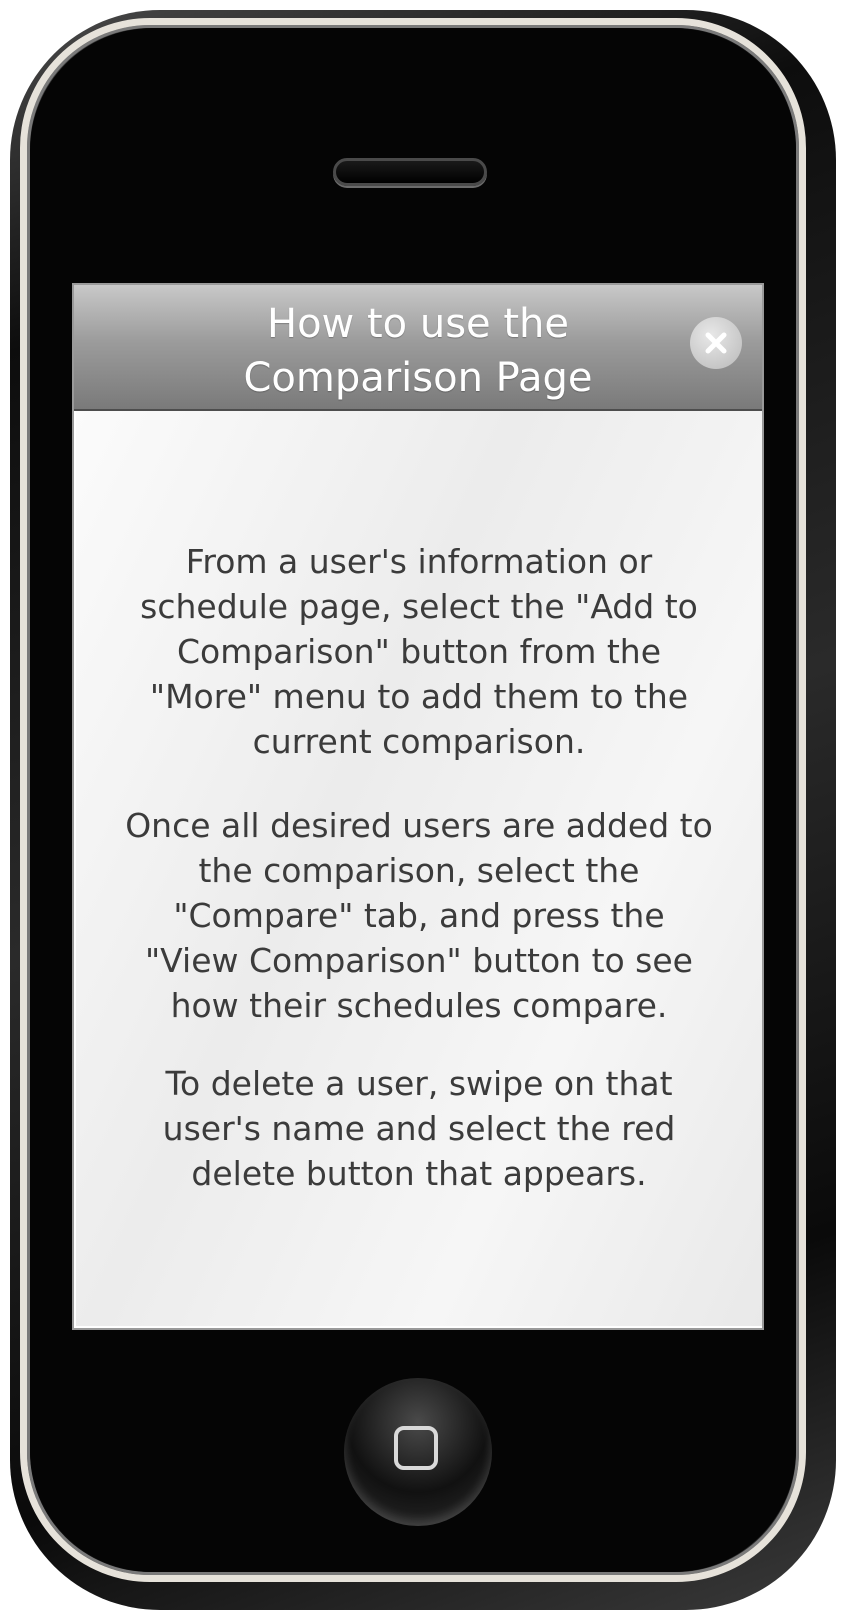  I want to click on text-line: From a user's information or, so click(419, 561).